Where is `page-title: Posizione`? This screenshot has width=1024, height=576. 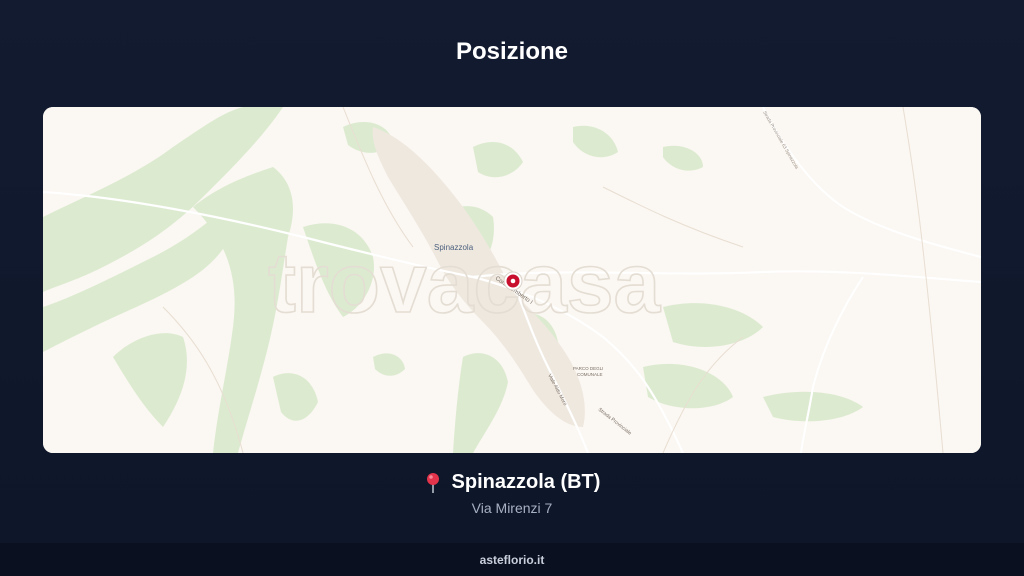
page-title: Posizione is located at coordinates (512, 51).